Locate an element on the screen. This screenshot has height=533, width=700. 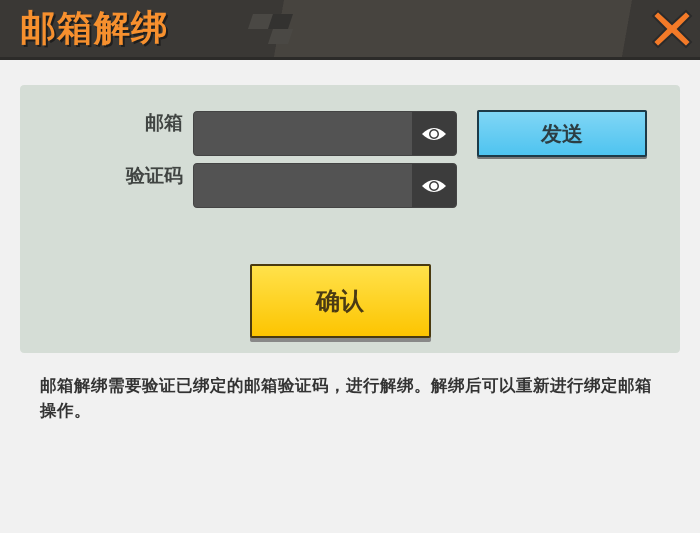
send-button: 发送 is located at coordinates (562, 133).